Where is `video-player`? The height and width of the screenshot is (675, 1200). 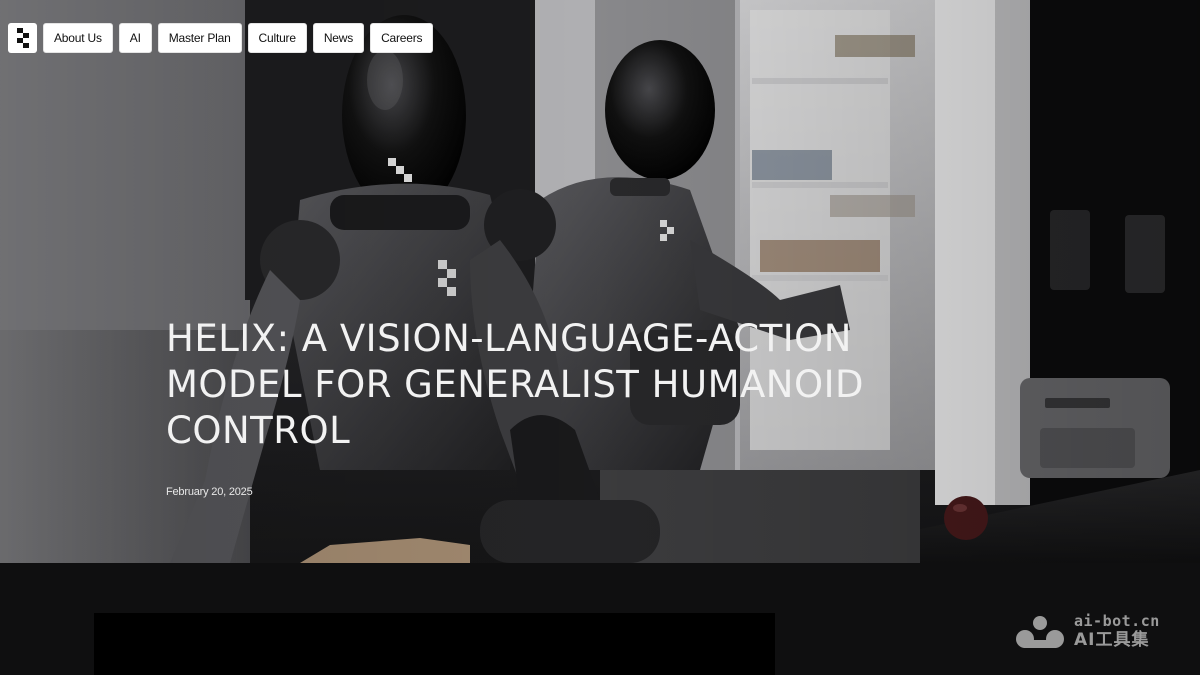
video-player is located at coordinates (434, 644).